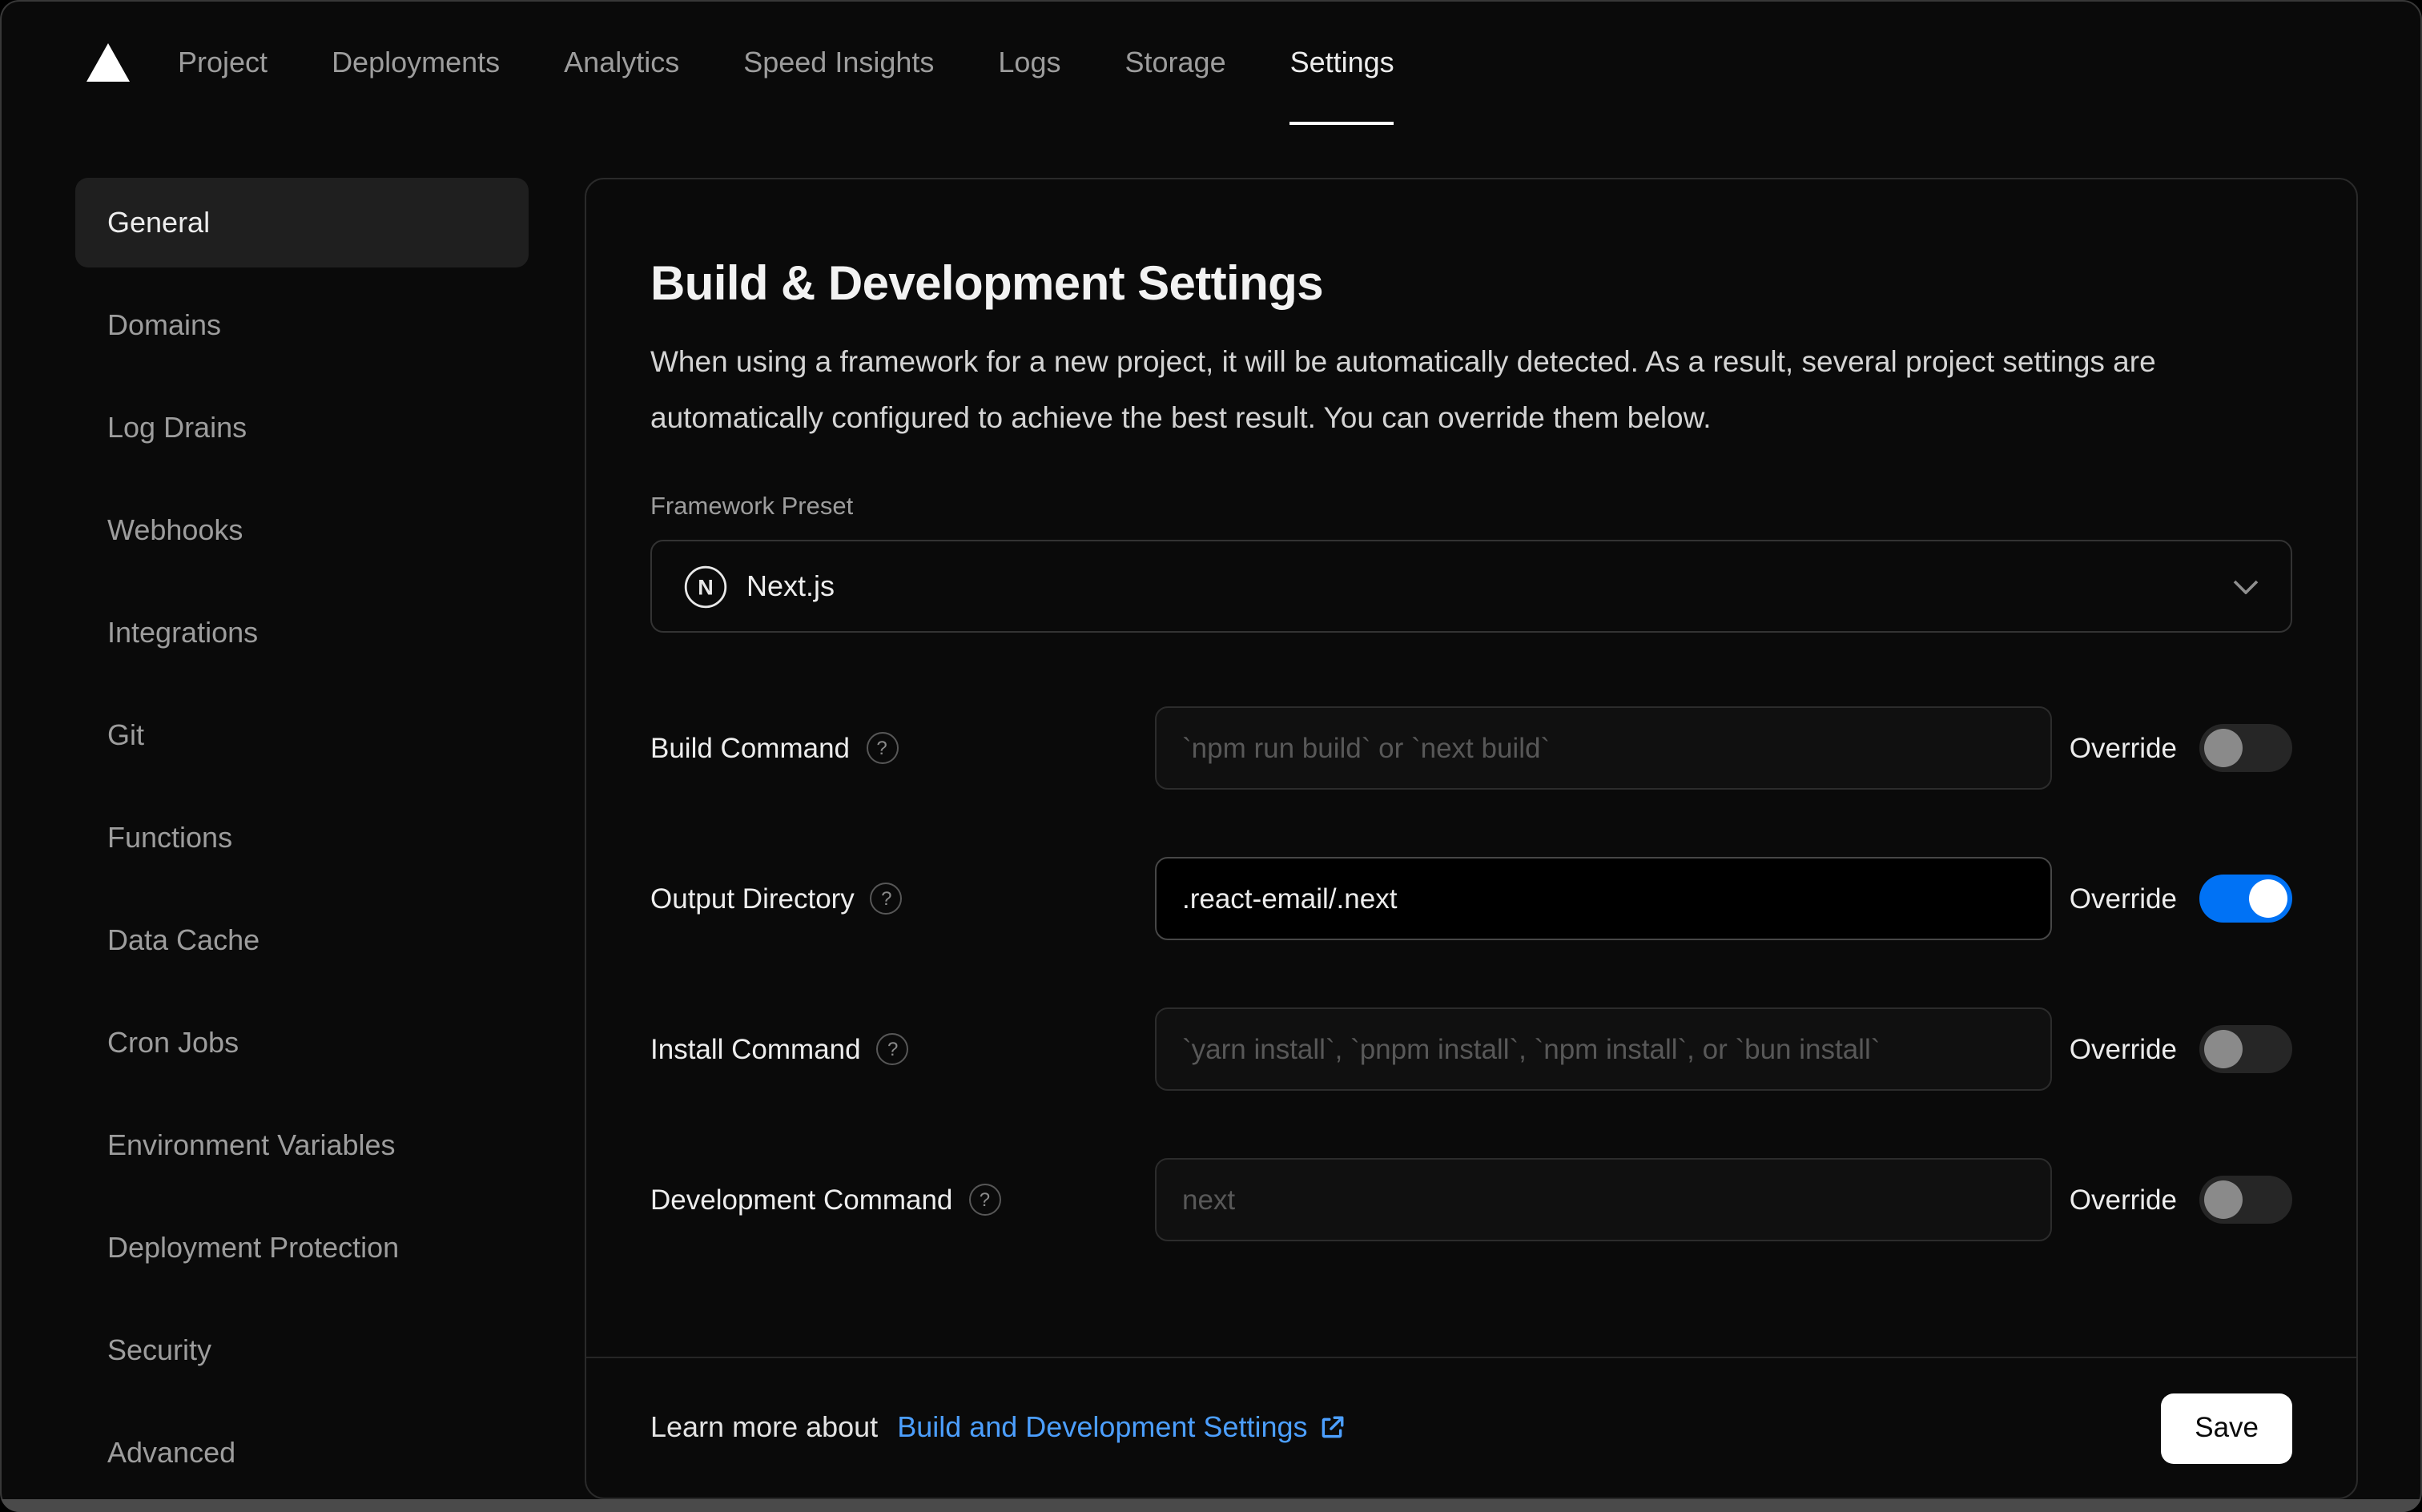 Image resolution: width=2422 pixels, height=1512 pixels. What do you see at coordinates (755, 1048) in the screenshot?
I see `install-command-label: Install Command` at bounding box center [755, 1048].